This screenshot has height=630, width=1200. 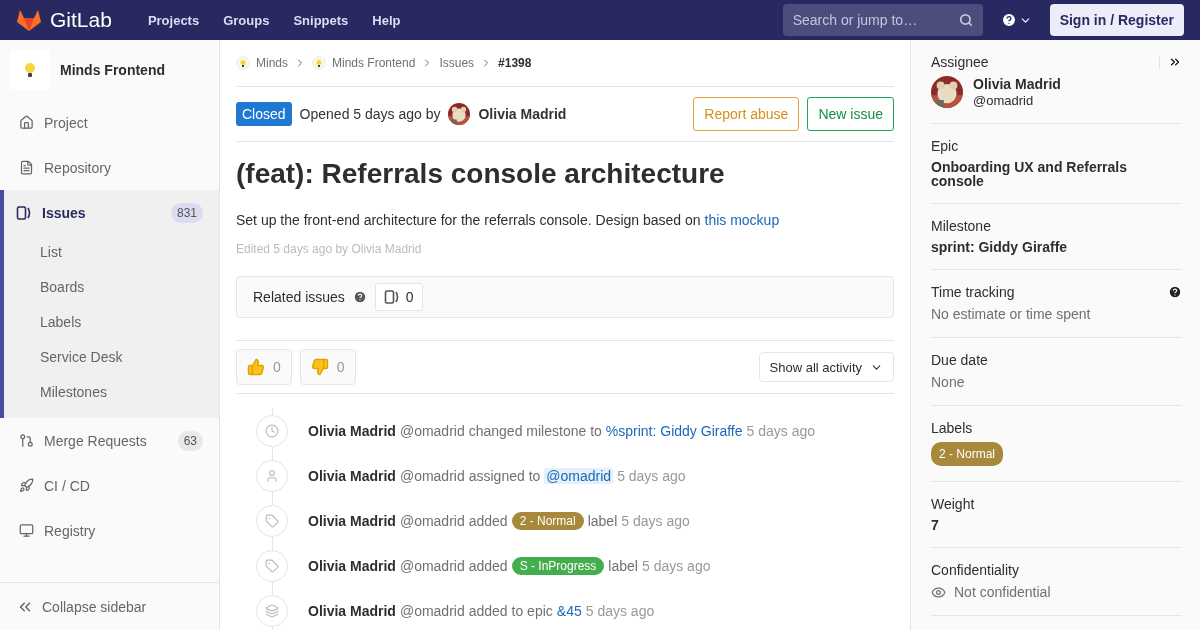 I want to click on count-badge: 63, so click(x=190, y=440).